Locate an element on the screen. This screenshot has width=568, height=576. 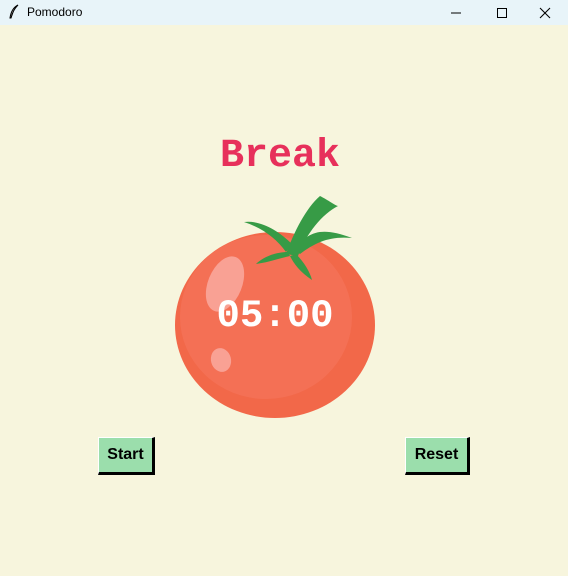
minimize-icon is located at coordinates (456, 12).